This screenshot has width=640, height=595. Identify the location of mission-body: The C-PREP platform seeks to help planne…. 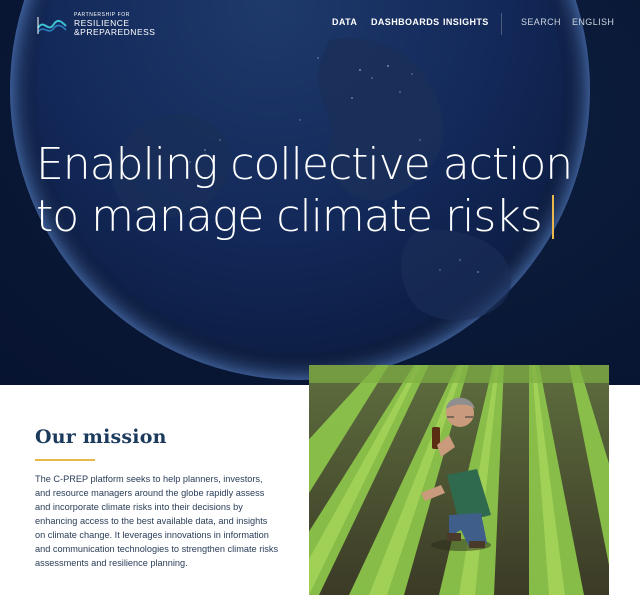
(157, 521).